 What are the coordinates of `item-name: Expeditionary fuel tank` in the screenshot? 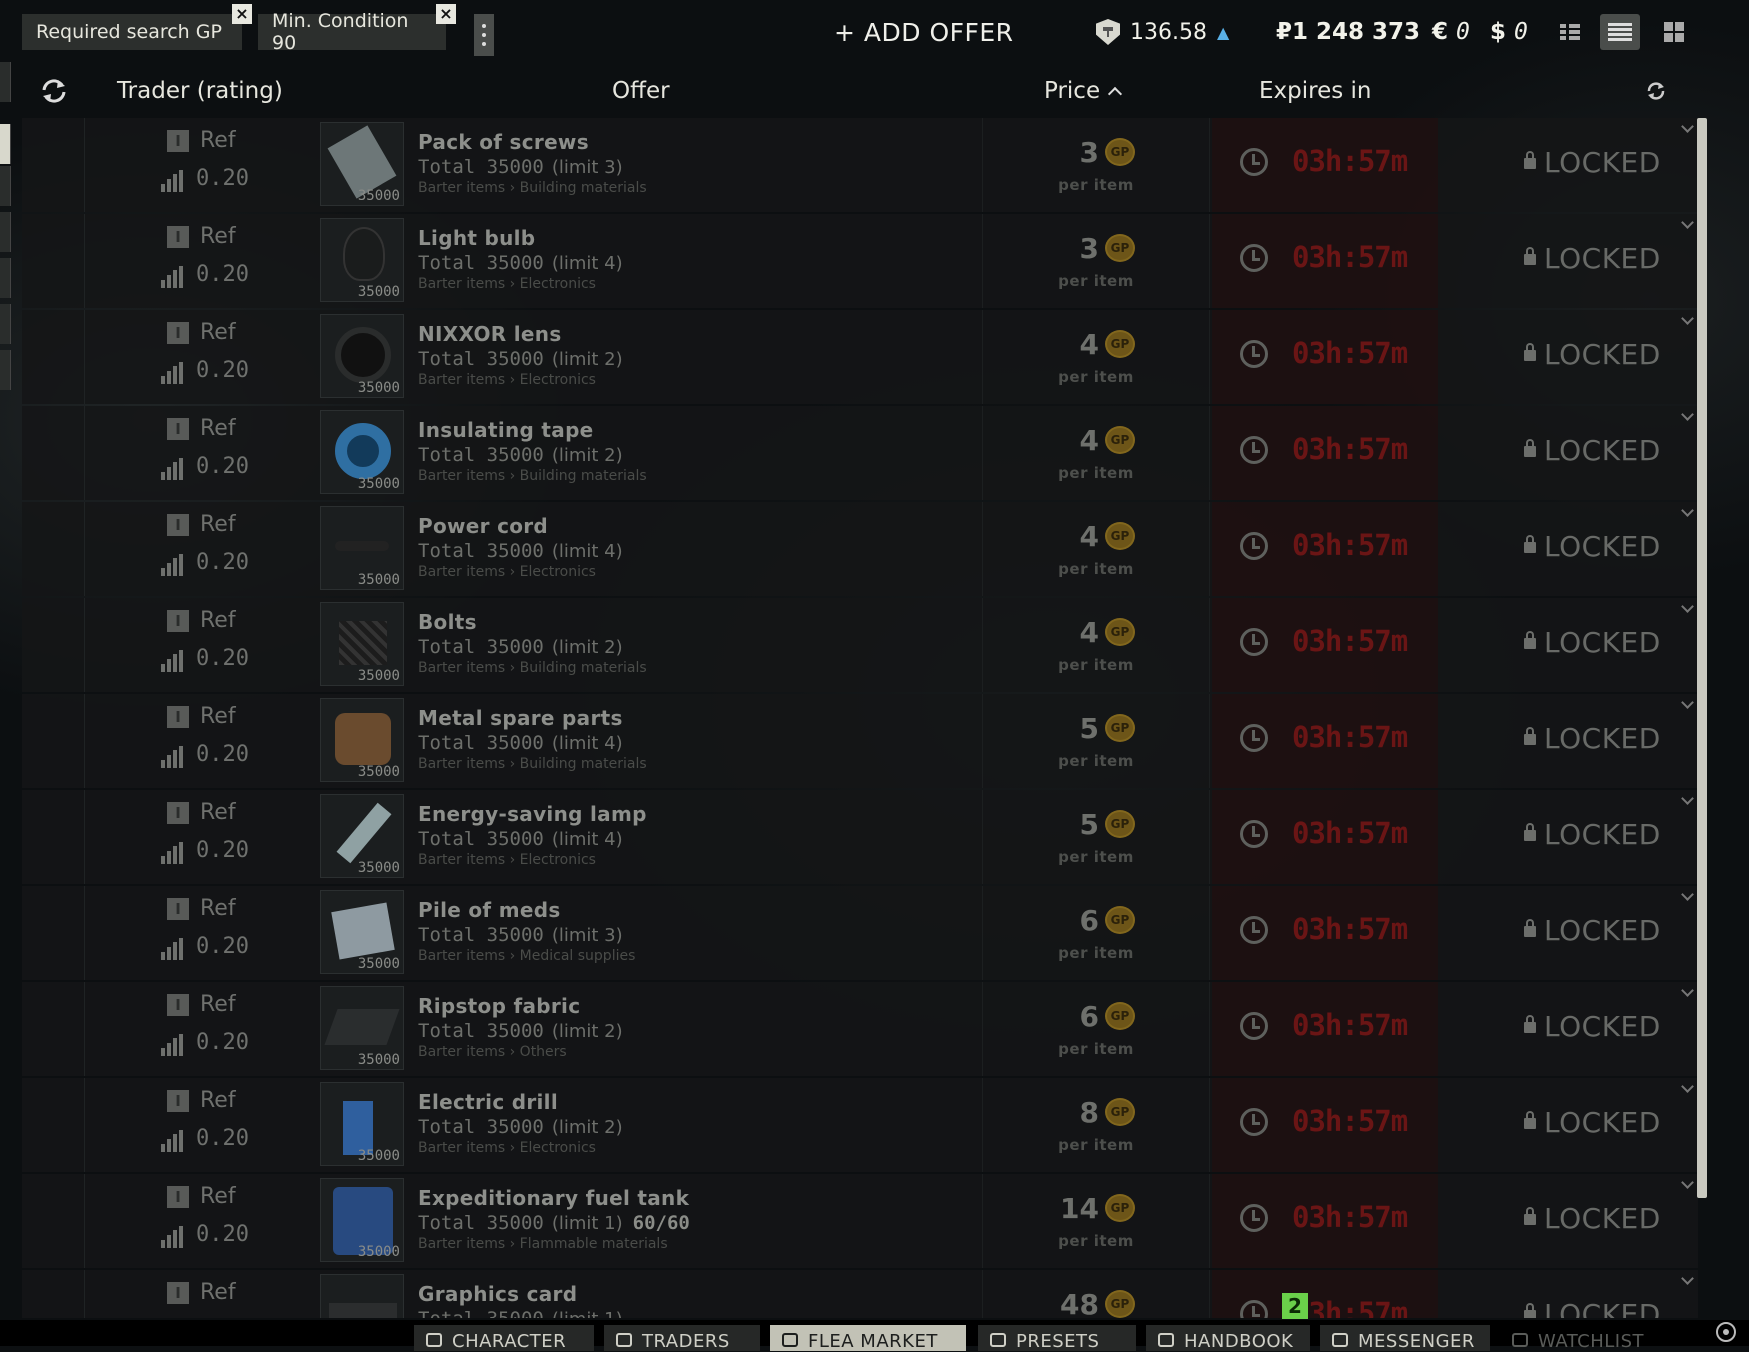 It's located at (553, 1198).